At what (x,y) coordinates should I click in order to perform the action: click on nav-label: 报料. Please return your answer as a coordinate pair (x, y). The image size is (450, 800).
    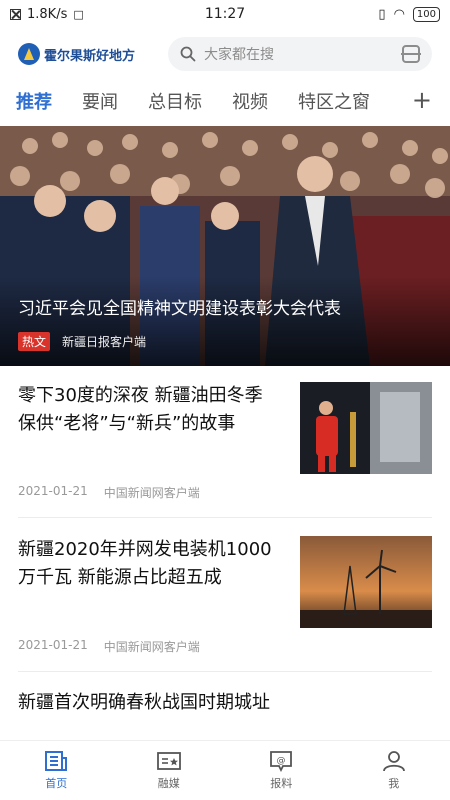
    Looking at the image, I should click on (281, 783).